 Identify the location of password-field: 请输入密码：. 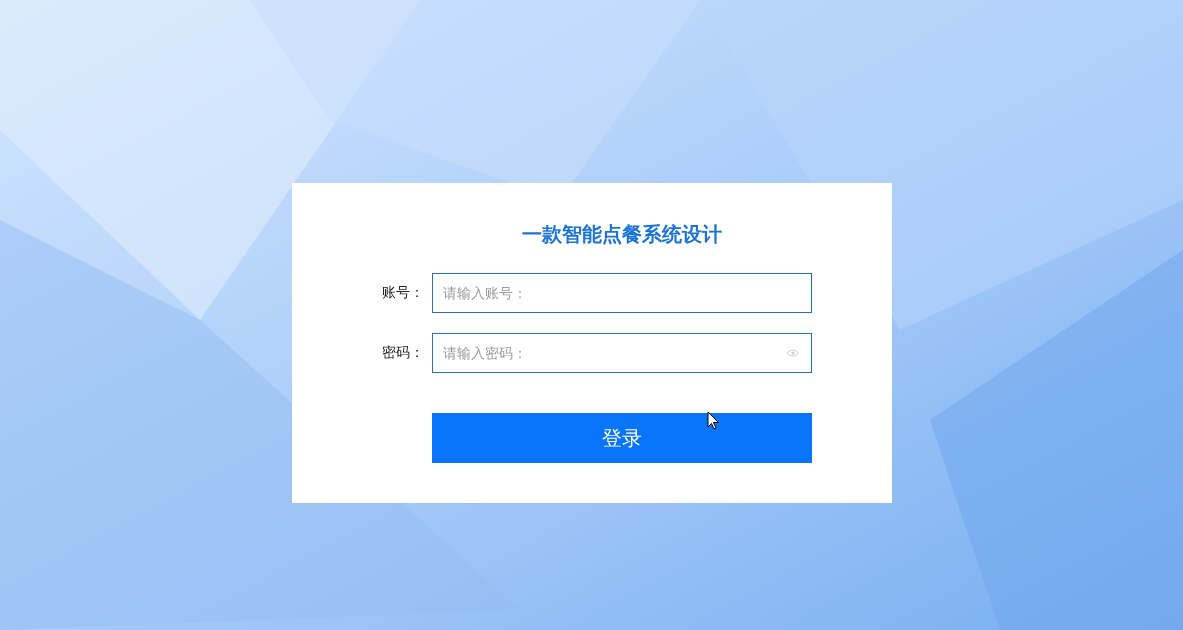
(621, 353).